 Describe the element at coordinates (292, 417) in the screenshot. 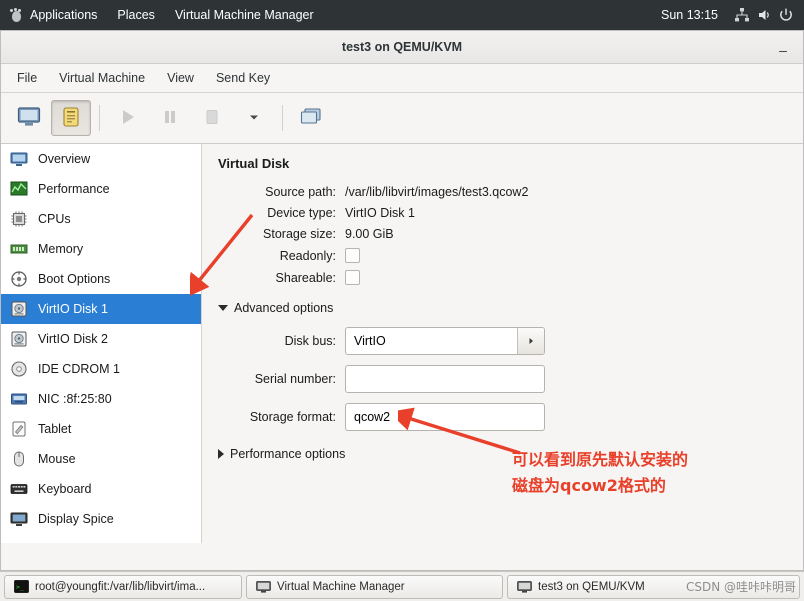

I see `storage-format-label: Storage format:` at that location.